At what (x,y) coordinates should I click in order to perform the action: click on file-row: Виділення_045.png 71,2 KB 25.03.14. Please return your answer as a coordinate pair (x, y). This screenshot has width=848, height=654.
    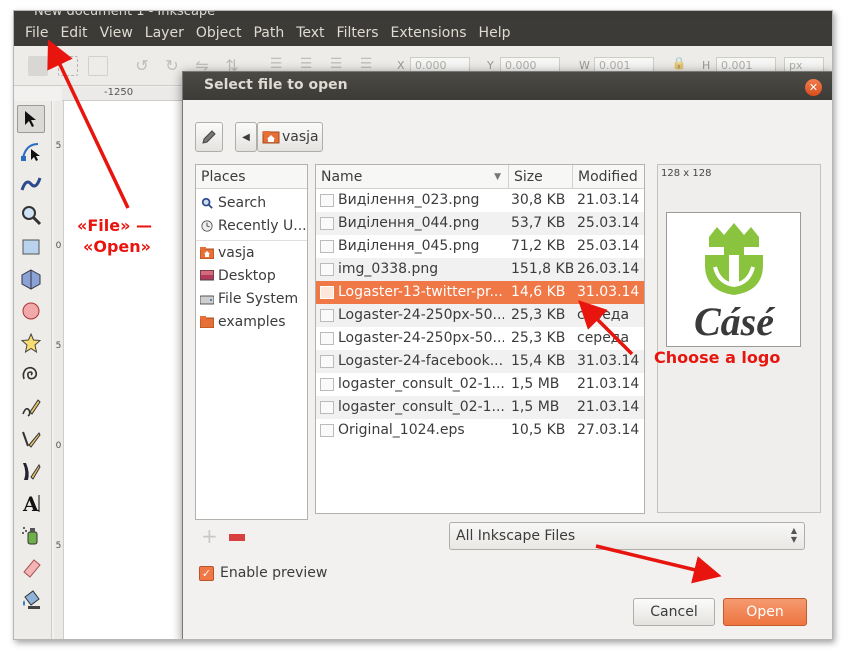
    Looking at the image, I should click on (480, 246).